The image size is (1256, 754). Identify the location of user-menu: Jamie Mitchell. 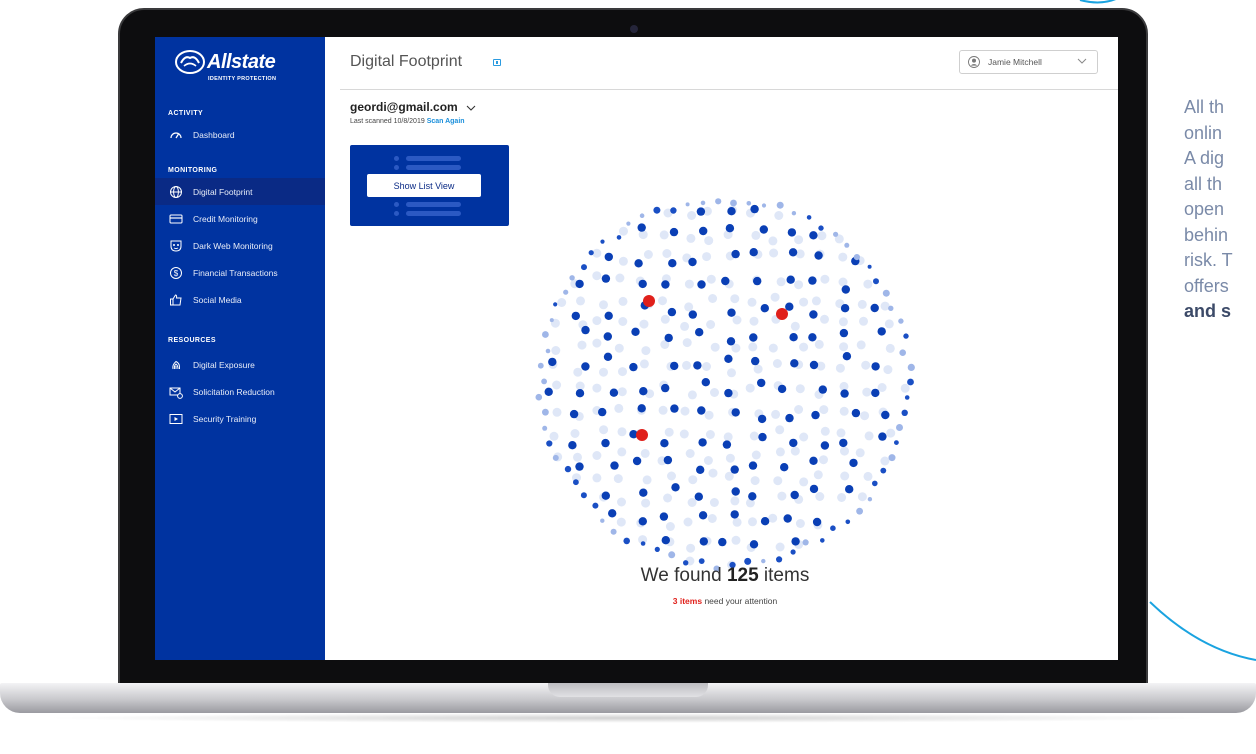
(1028, 62).